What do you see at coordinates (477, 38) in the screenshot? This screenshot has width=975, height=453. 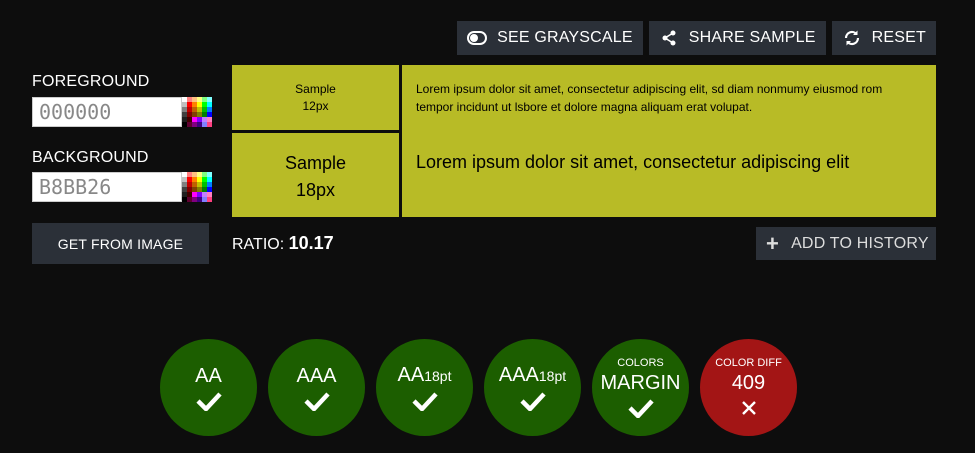 I see `toggle-icon` at bounding box center [477, 38].